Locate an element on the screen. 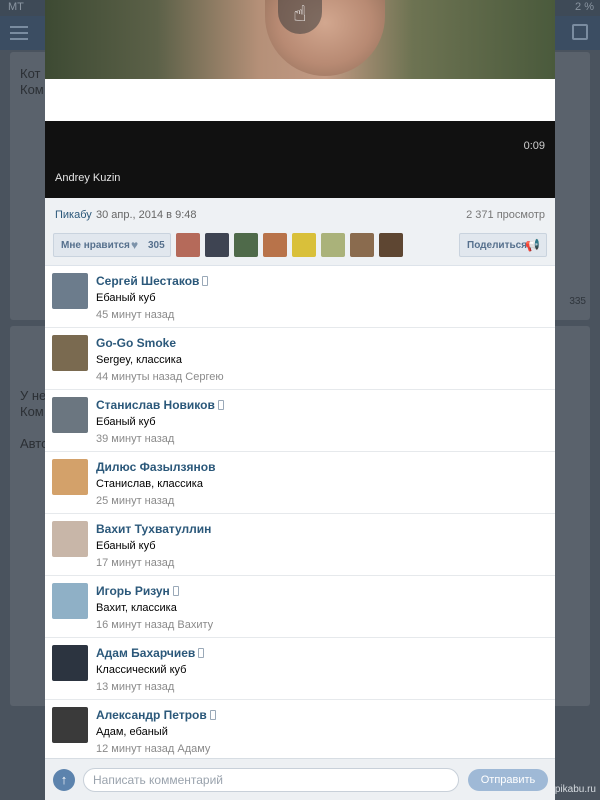 This screenshot has width=600, height=800. comment-input is located at coordinates (271, 780).